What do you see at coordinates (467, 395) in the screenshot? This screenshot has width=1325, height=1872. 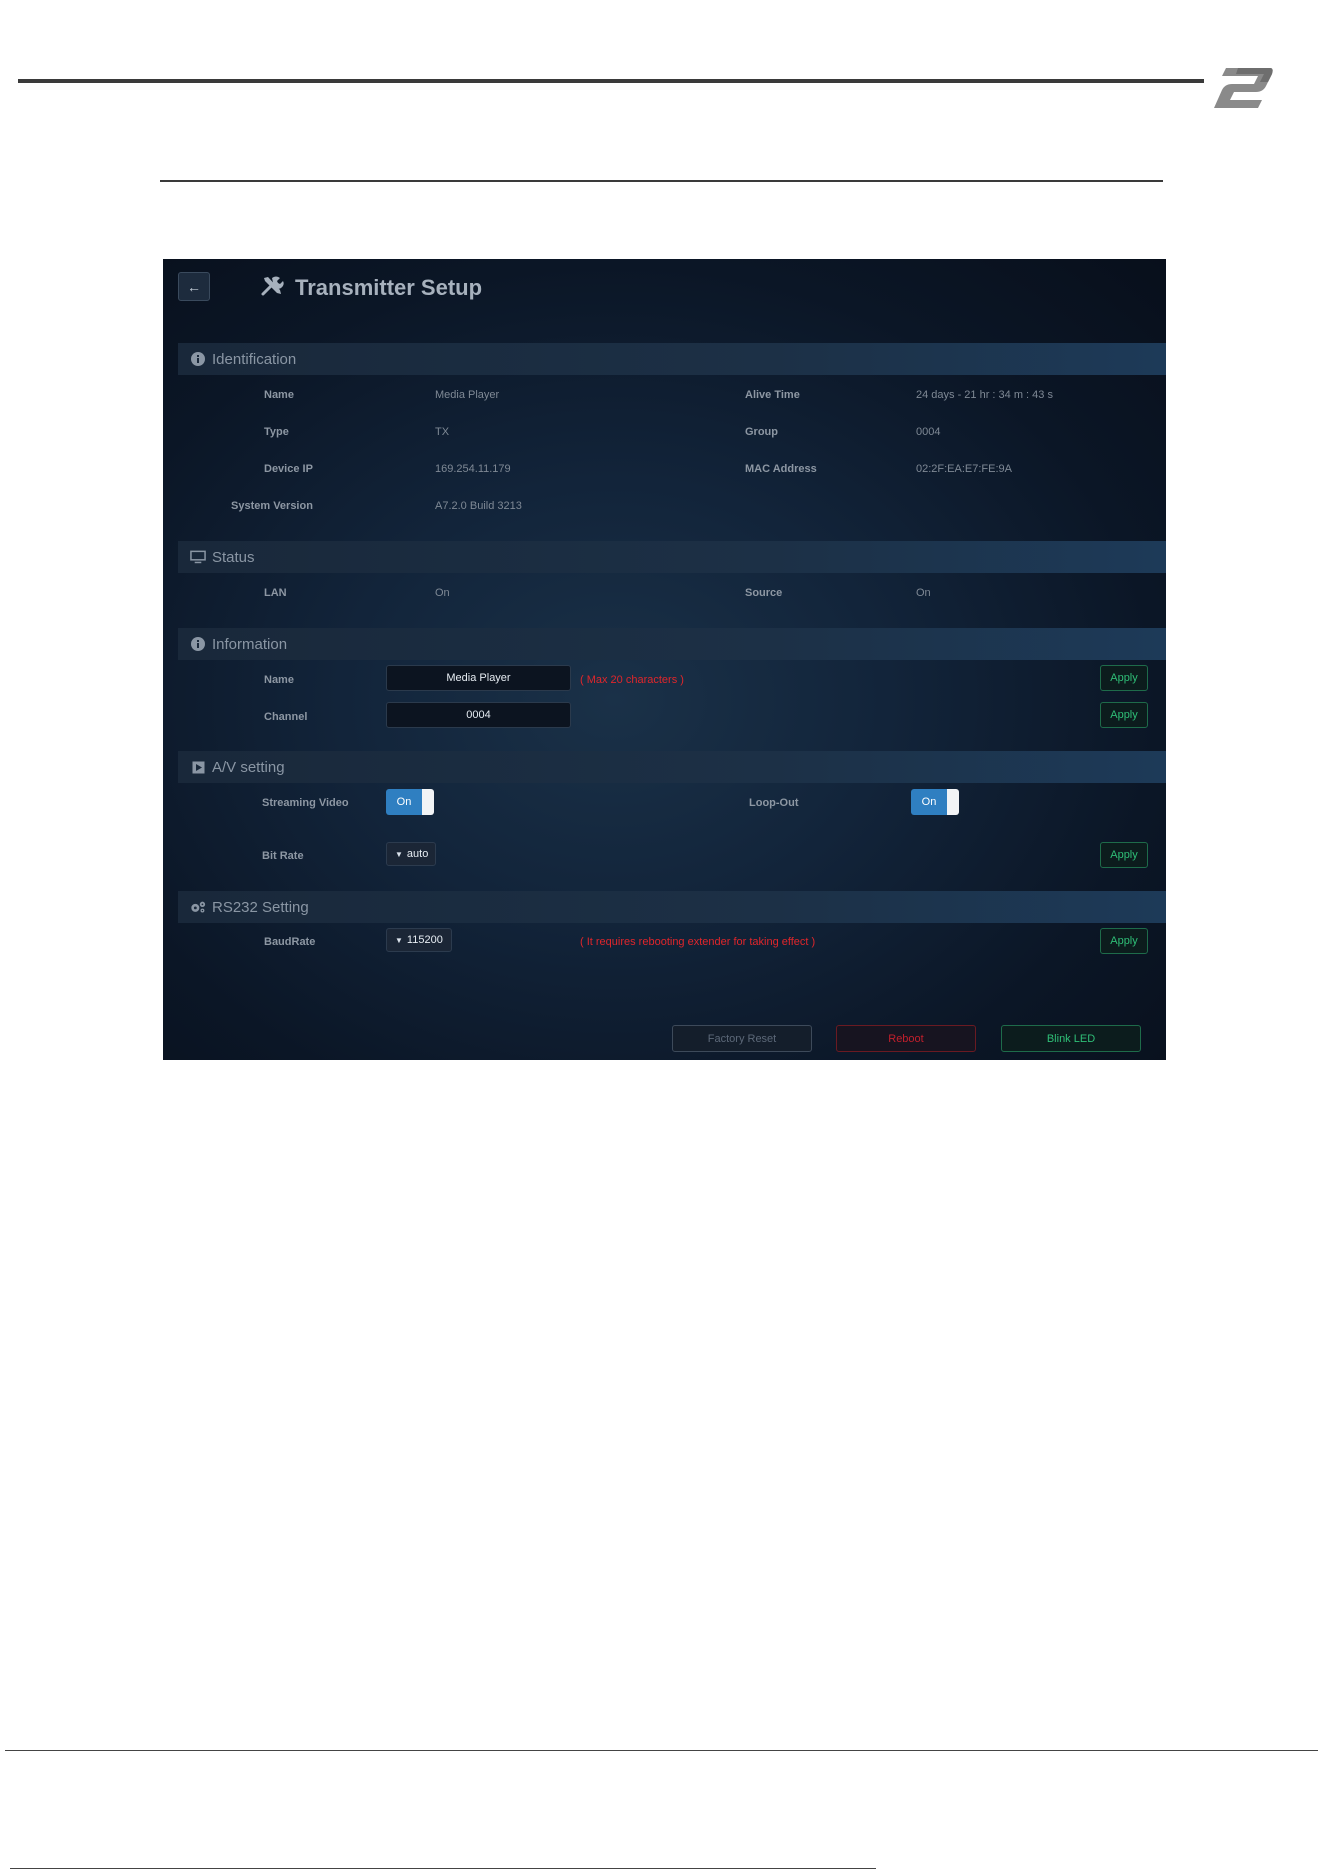 I see `name-value: Media Player` at bounding box center [467, 395].